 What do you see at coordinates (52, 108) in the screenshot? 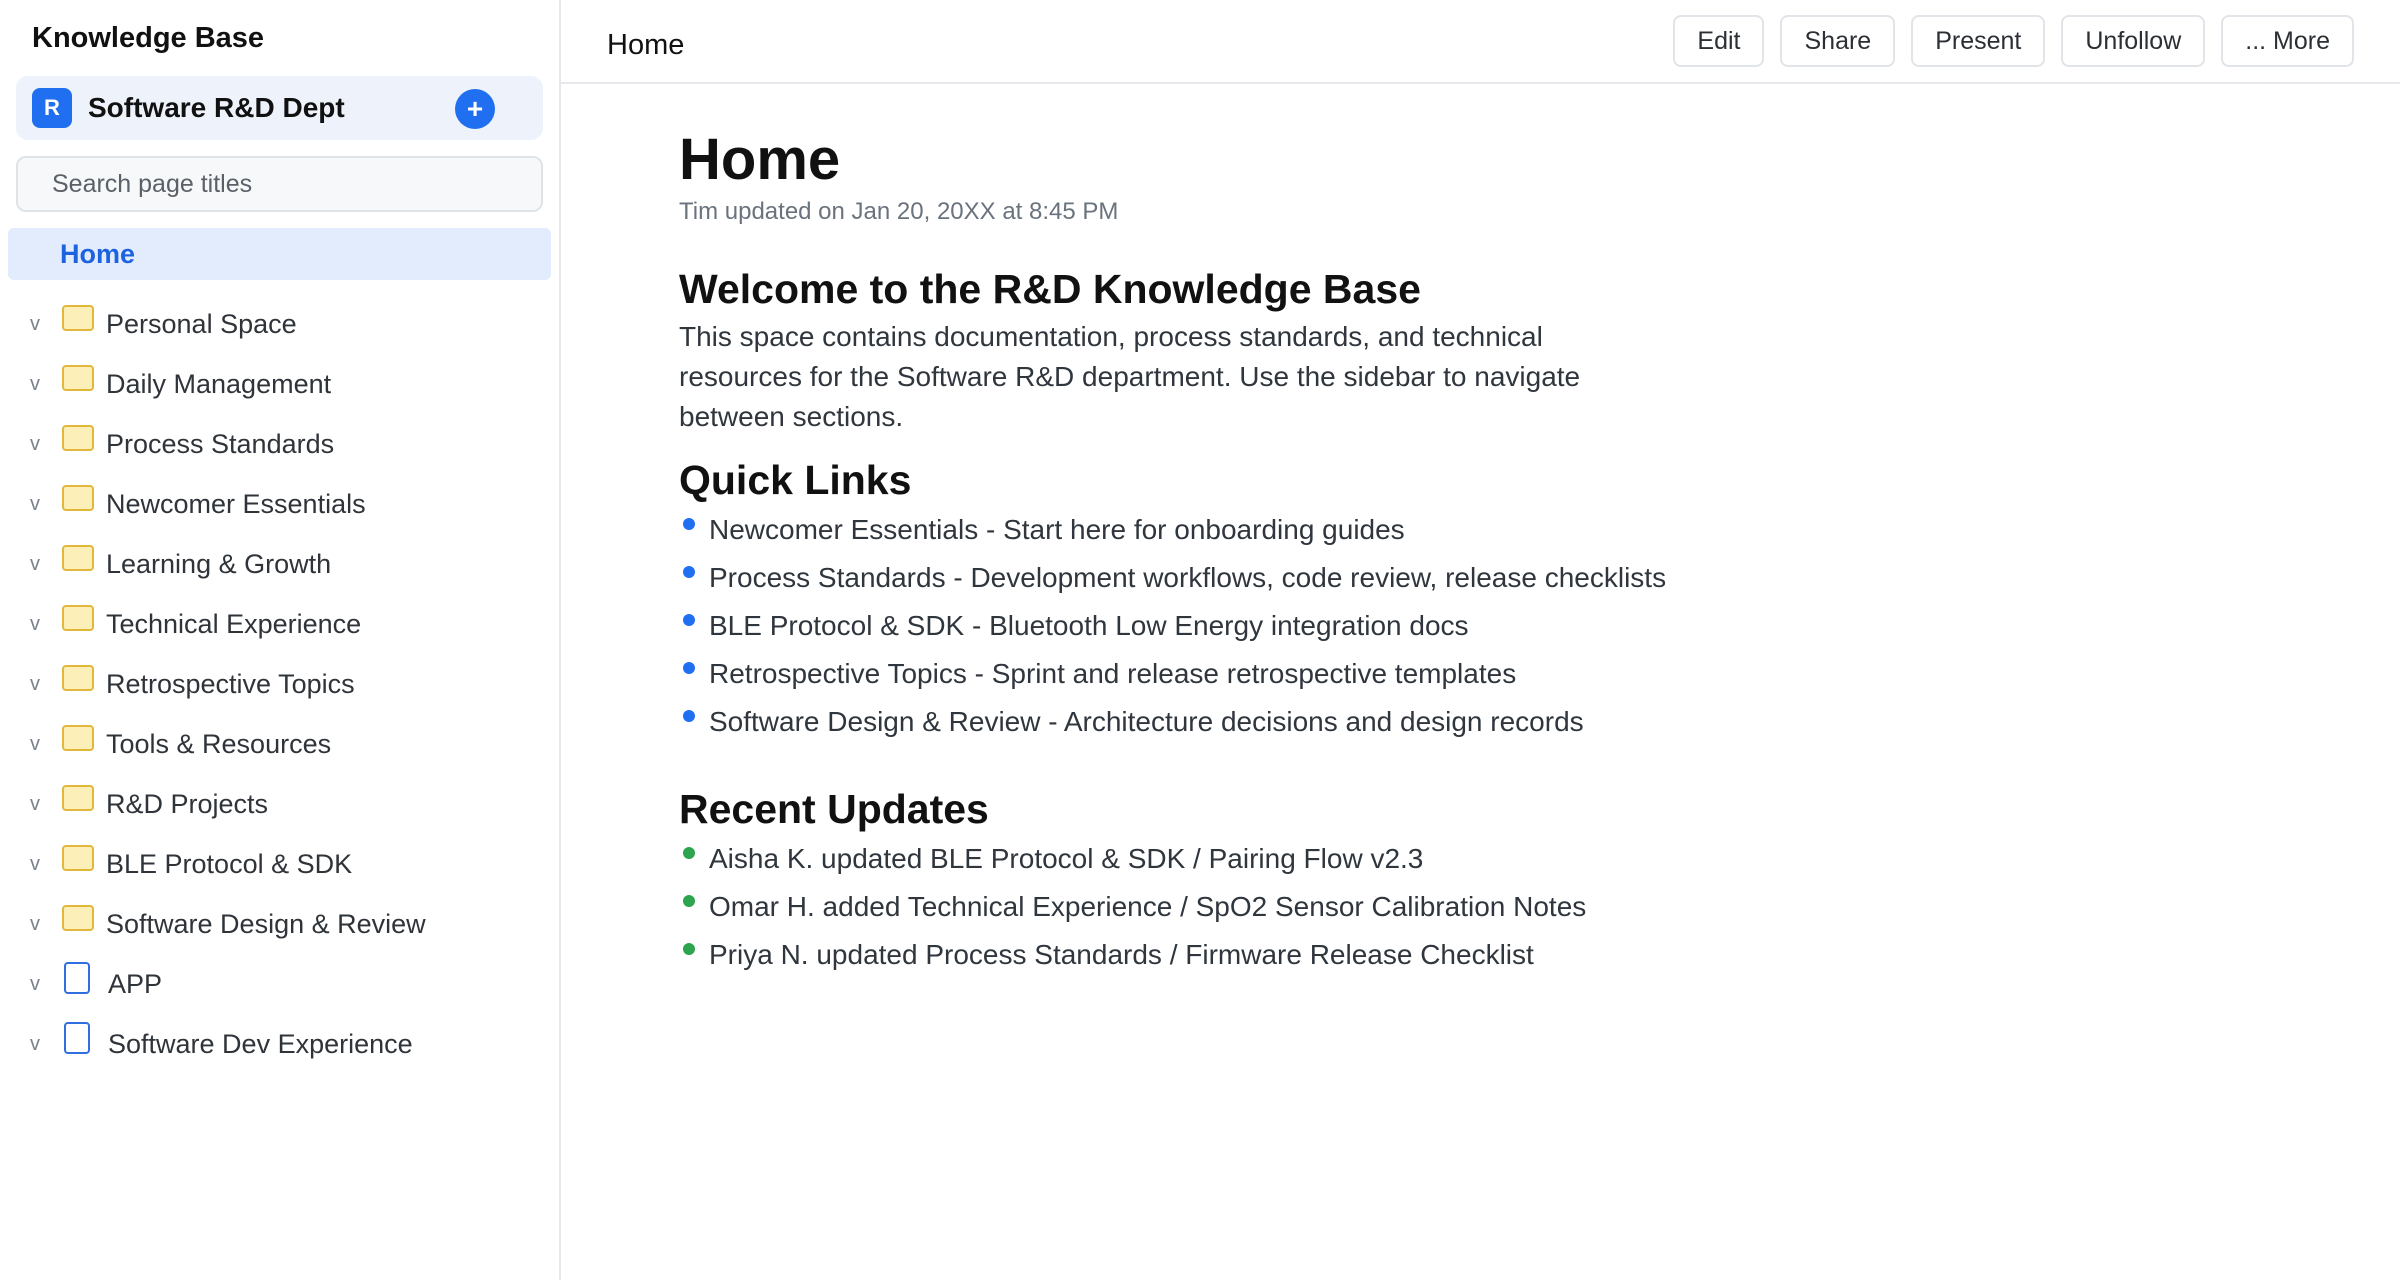
I see `space-avatar: R` at bounding box center [52, 108].